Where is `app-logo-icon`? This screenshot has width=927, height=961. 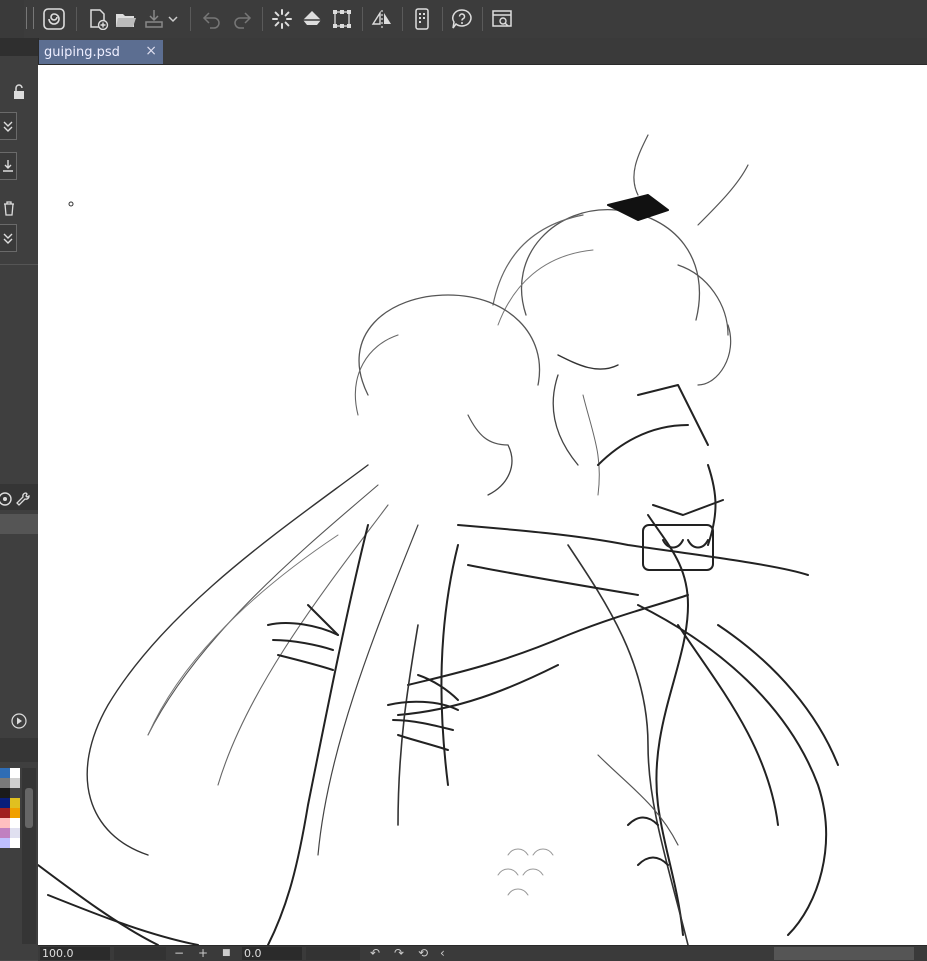 app-logo-icon is located at coordinates (54, 19).